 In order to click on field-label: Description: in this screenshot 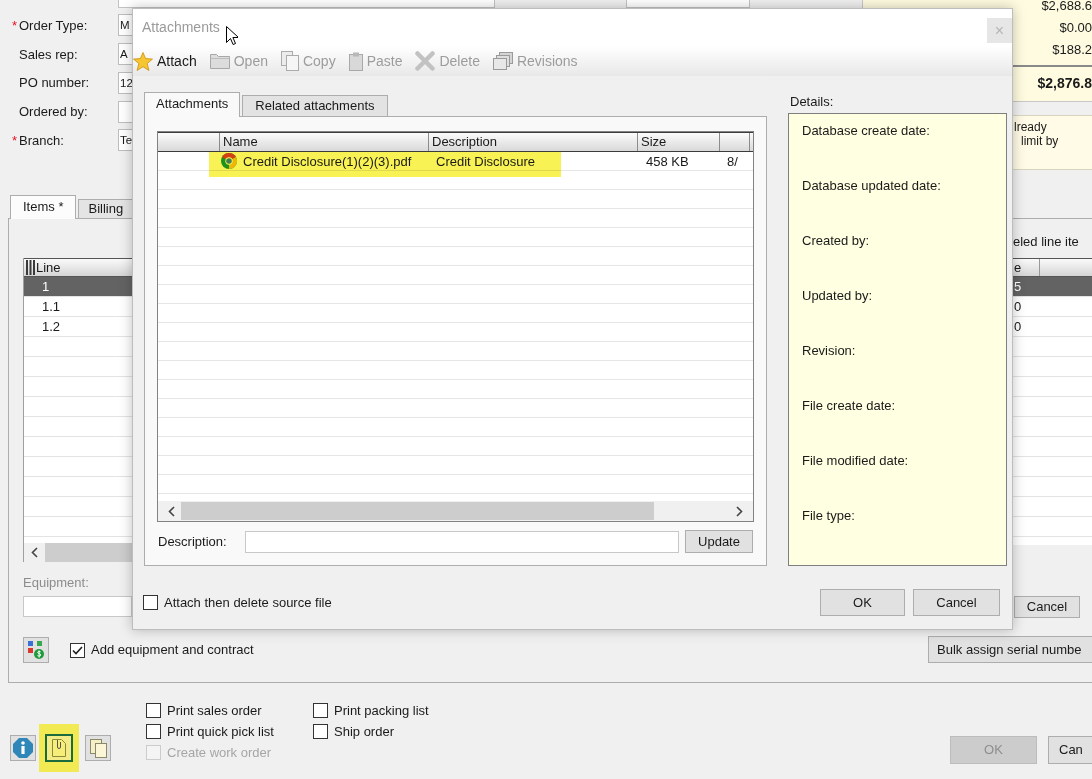, I will do `click(192, 541)`.